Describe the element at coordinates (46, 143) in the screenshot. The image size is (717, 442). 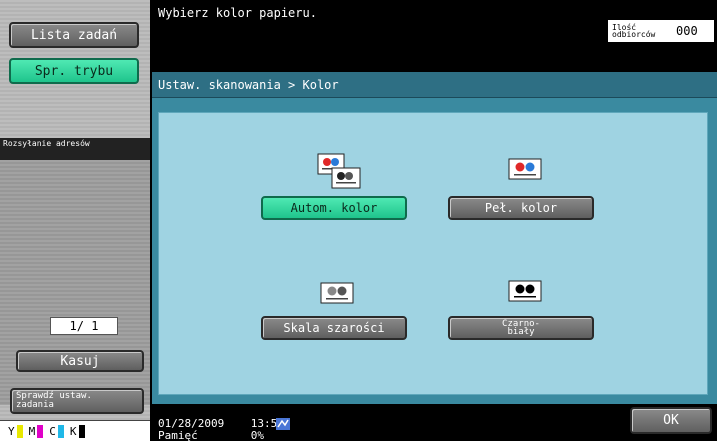
I see `address-book-label: Rozsyłanie adresów` at that location.